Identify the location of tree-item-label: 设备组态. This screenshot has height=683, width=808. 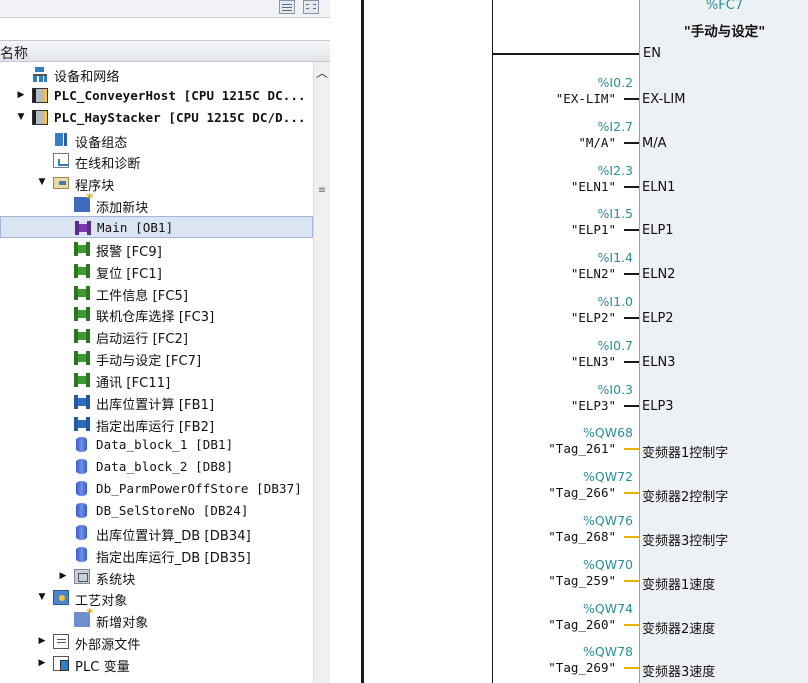
(101, 143).